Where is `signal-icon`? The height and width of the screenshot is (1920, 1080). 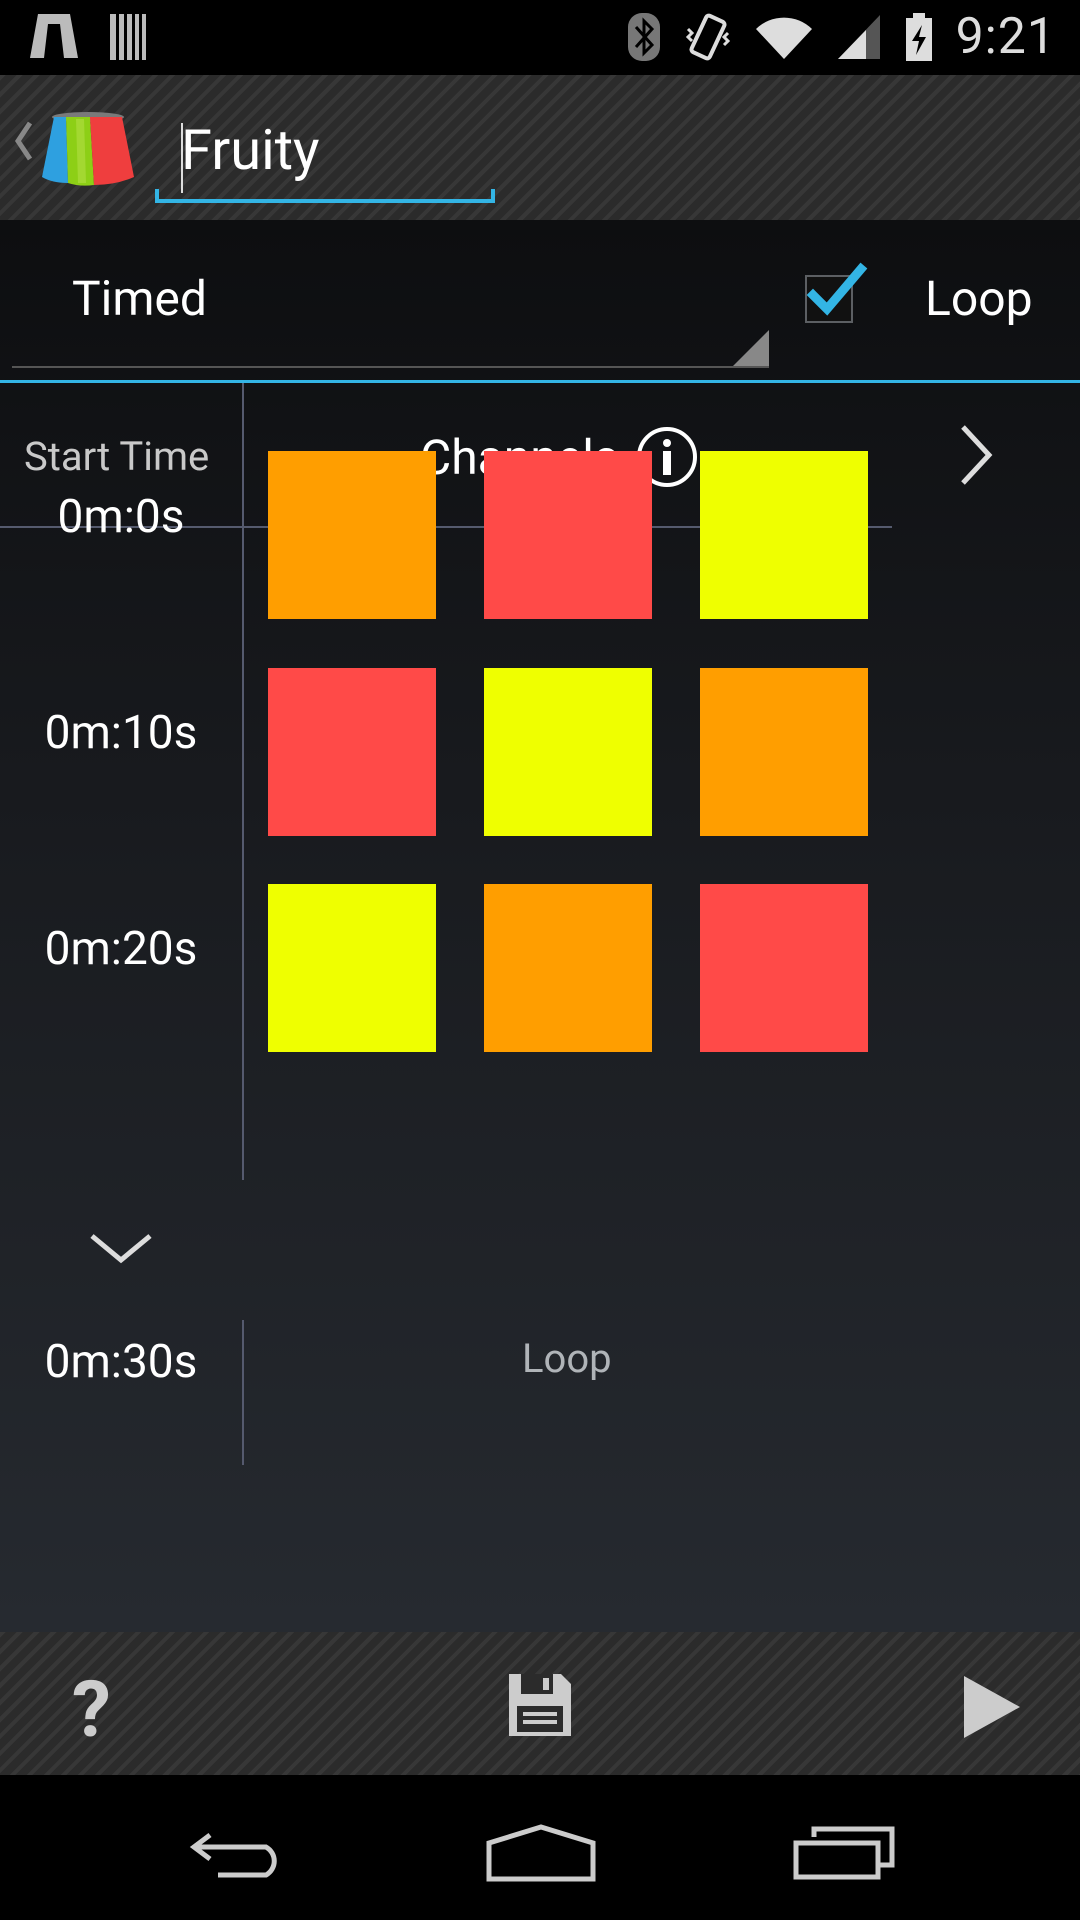
signal-icon is located at coordinates (858, 37).